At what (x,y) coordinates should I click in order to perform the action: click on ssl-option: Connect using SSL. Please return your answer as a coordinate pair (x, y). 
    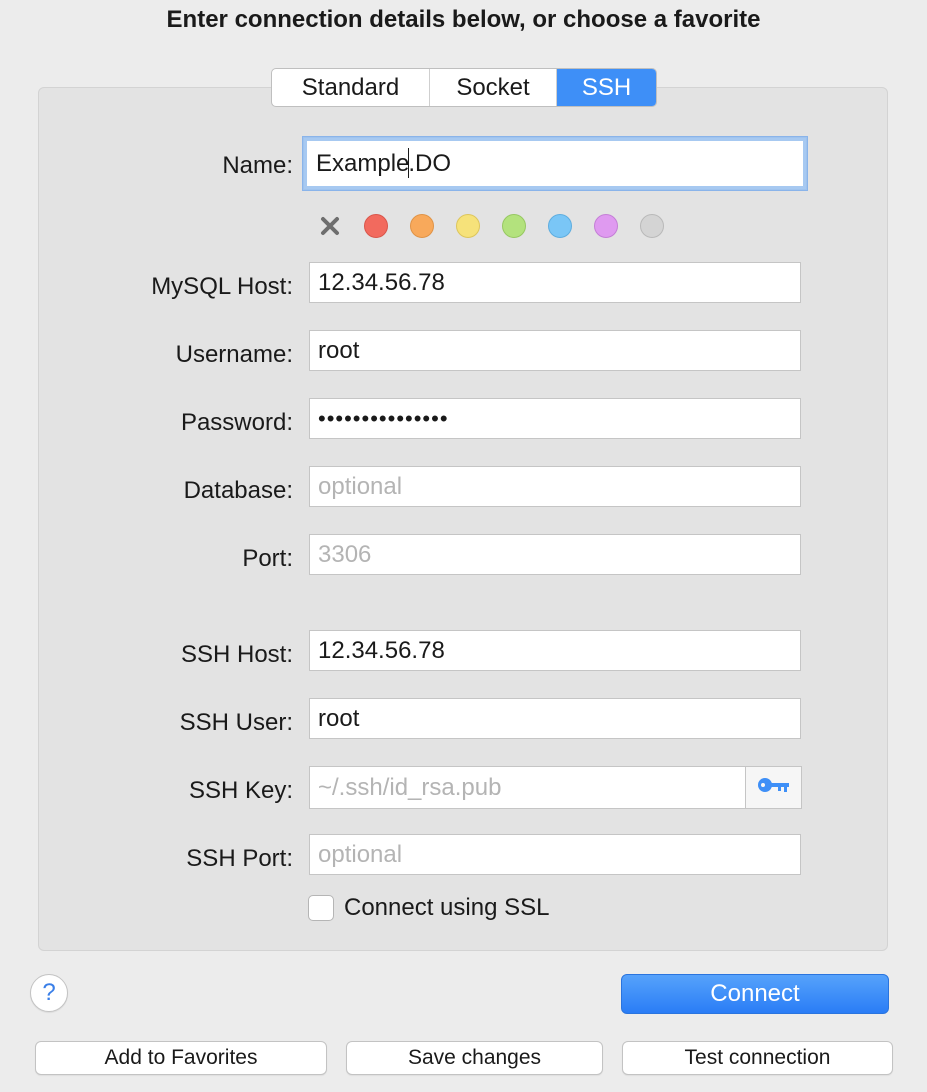
    Looking at the image, I should click on (428, 908).